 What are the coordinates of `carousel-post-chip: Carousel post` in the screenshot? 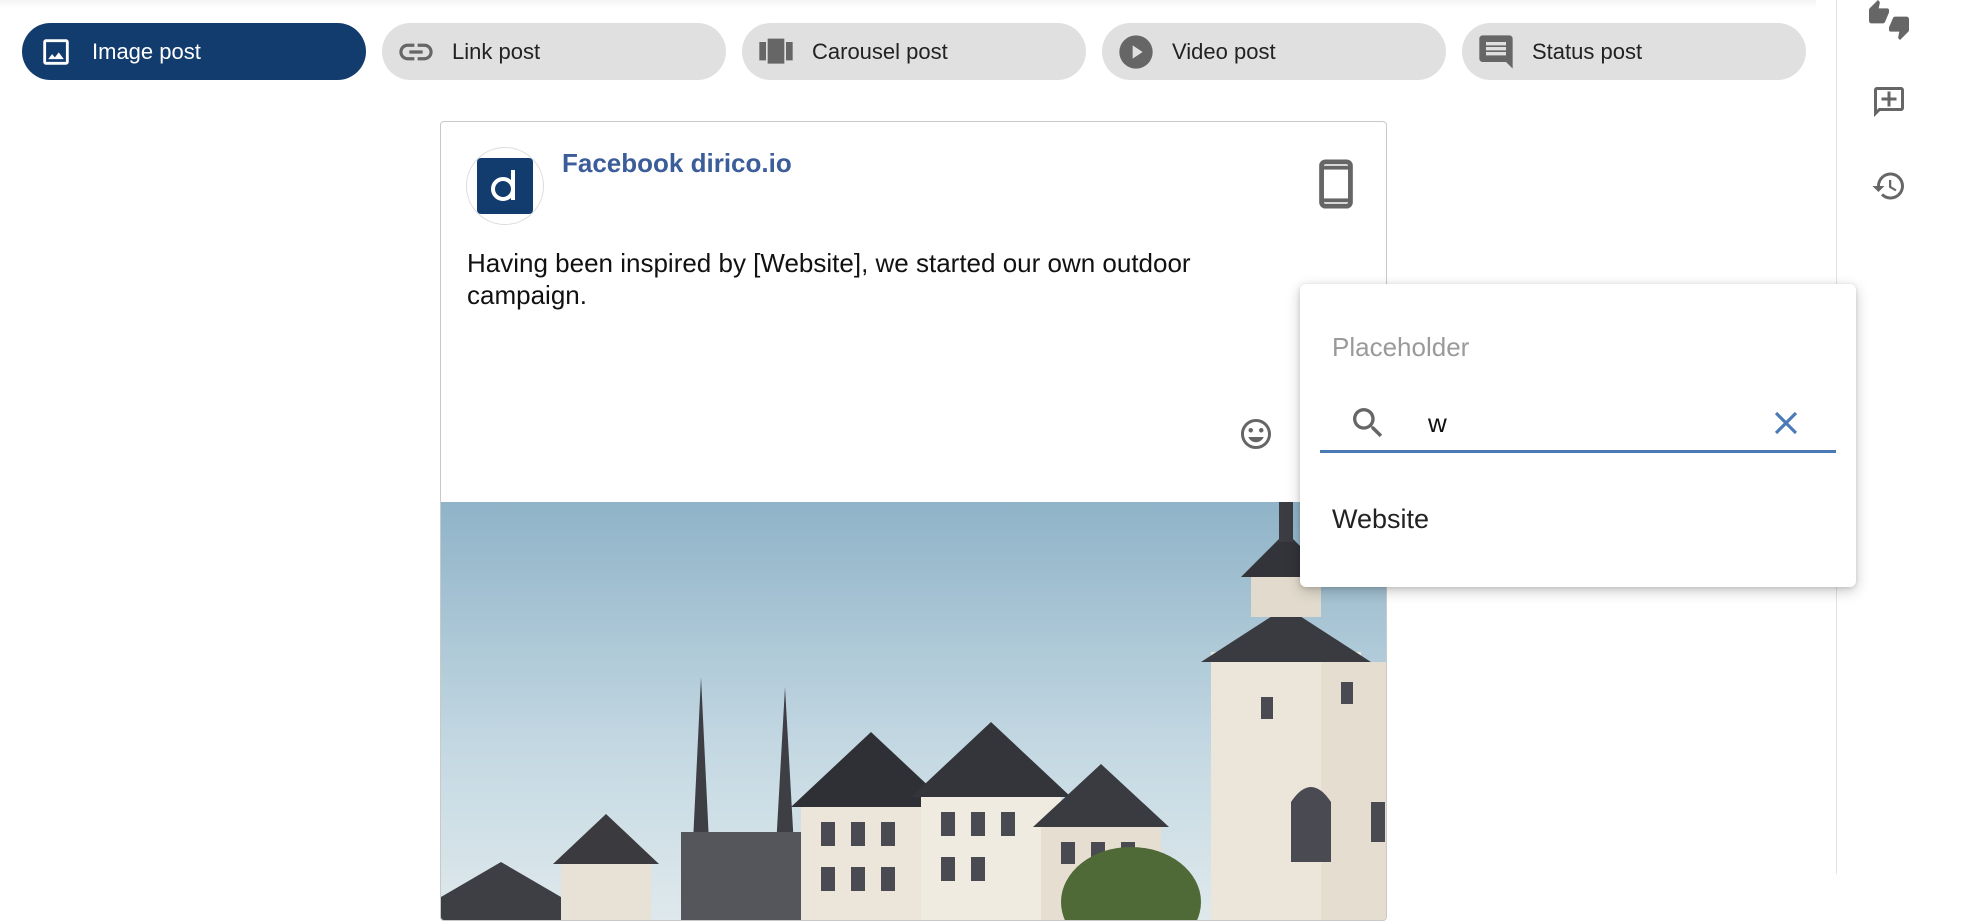 It's located at (914, 51).